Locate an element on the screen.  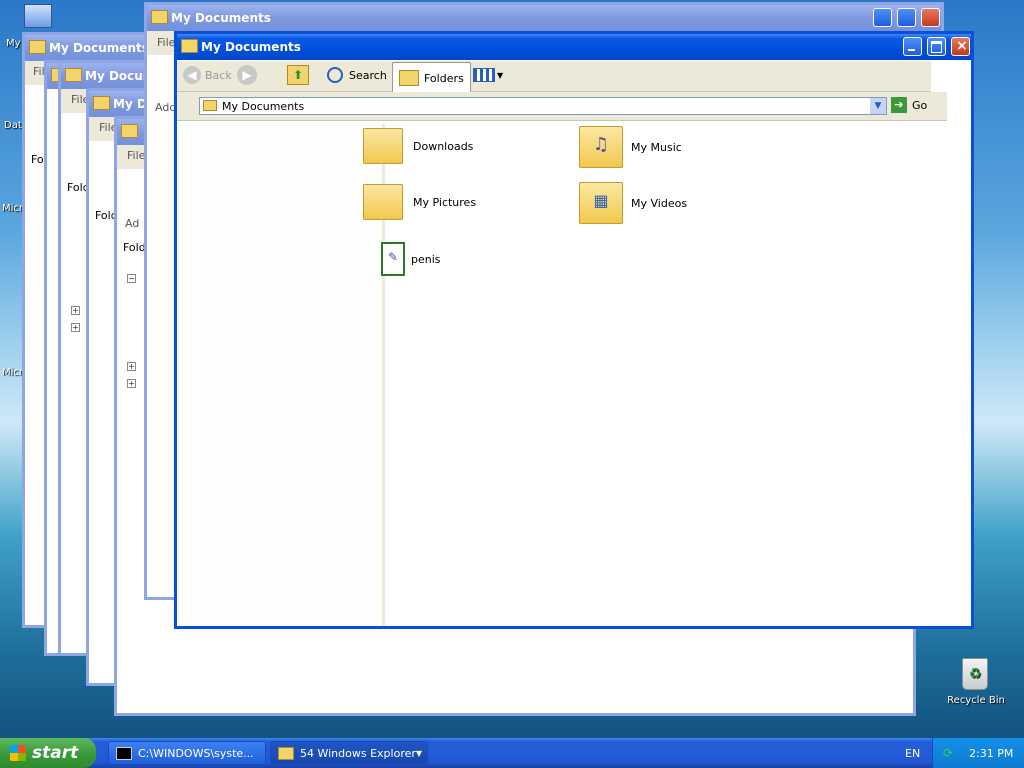
list-item: ♫ My Music is located at coordinates (630, 147).